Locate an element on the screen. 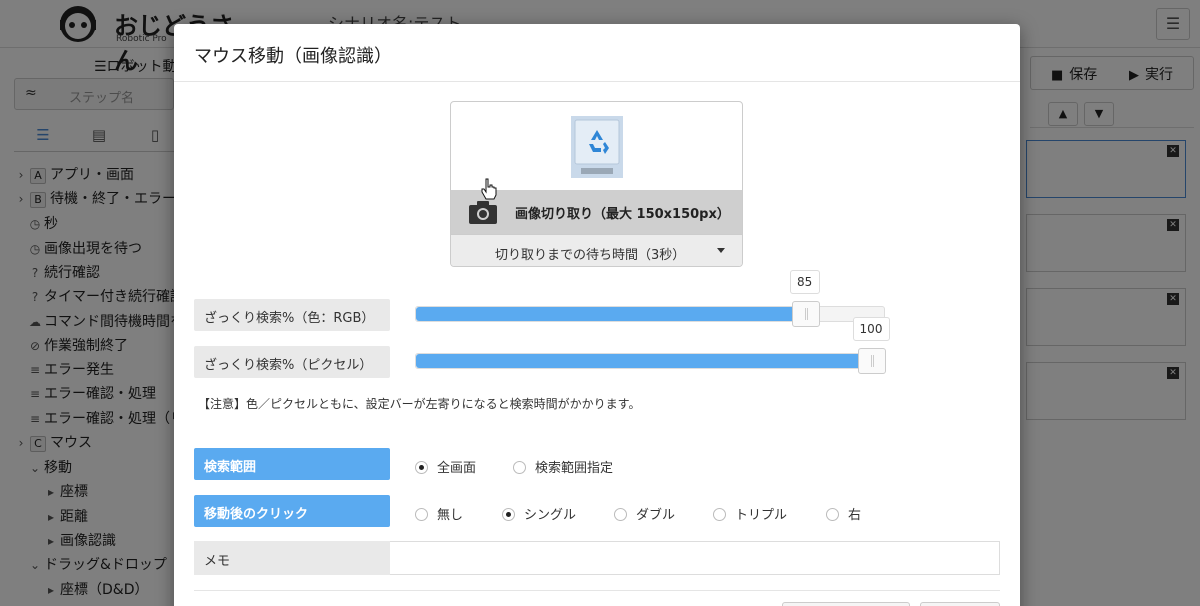 This screenshot has height=606, width=1200. radio-click-none: 無し is located at coordinates (439, 513).